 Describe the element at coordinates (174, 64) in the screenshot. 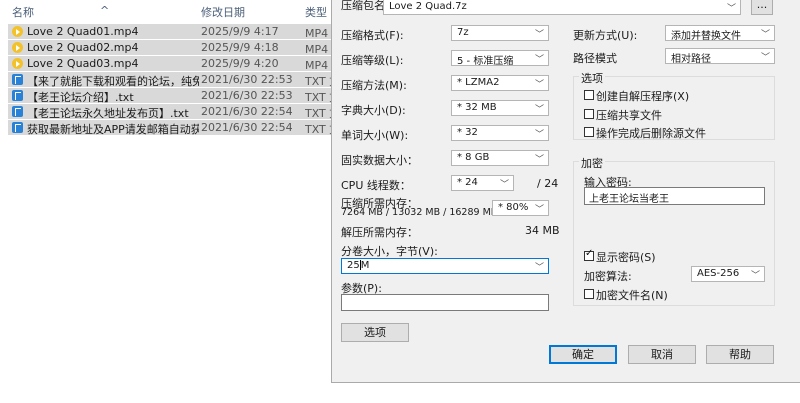

I see `file-row: Love 2 Quad03.mp4 2025/9/9 4:20 MP4 文` at that location.